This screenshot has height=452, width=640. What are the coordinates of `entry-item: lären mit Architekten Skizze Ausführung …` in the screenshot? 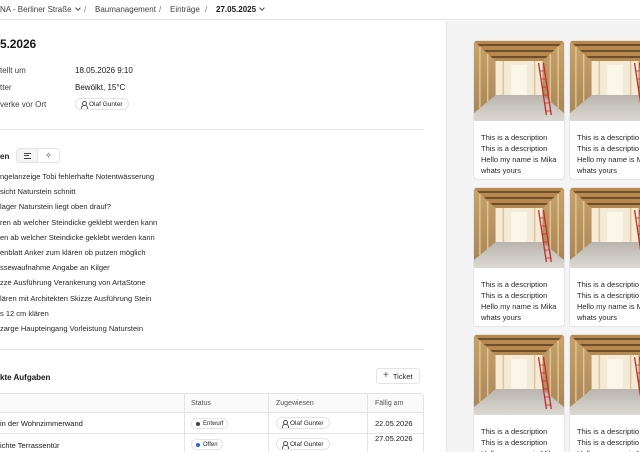 It's located at (75, 298).